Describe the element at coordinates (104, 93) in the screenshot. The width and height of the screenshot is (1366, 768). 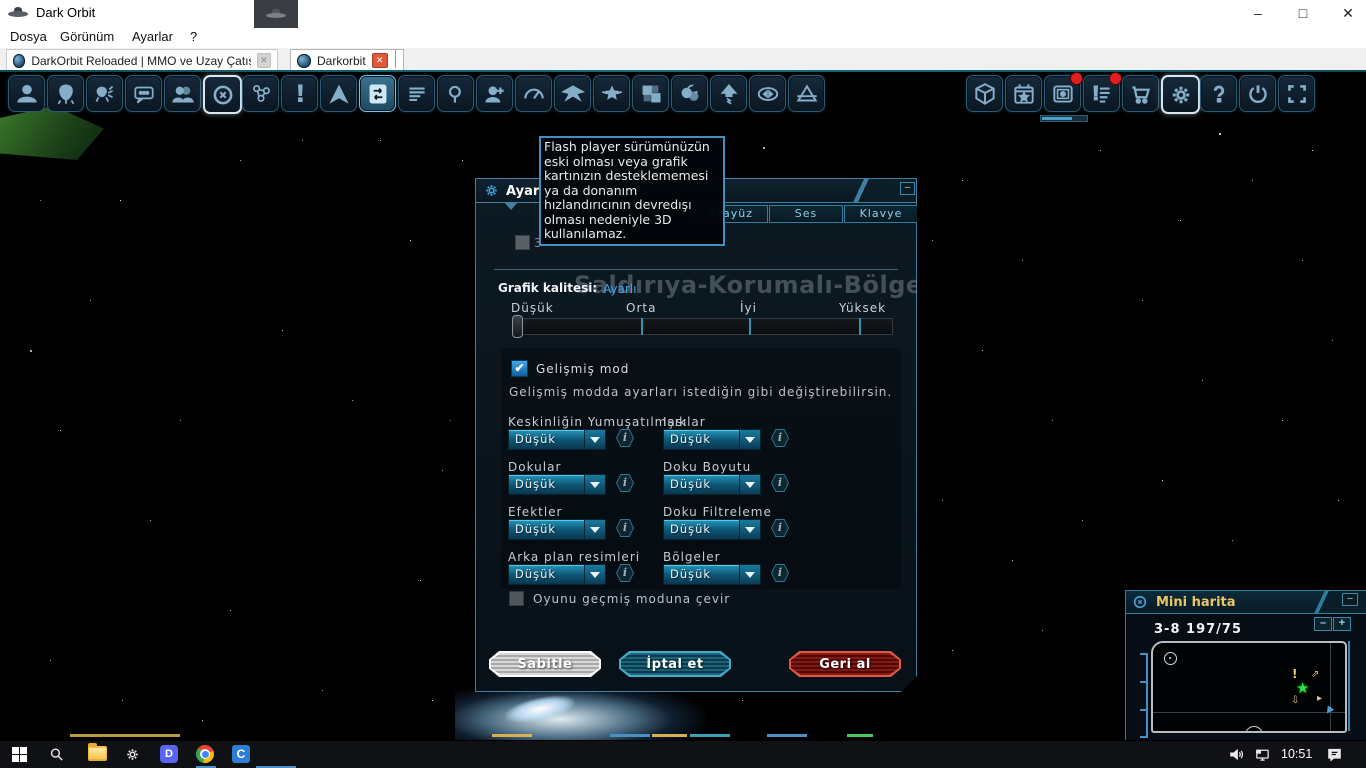
I see `toolbar-alien-swarm-button` at that location.